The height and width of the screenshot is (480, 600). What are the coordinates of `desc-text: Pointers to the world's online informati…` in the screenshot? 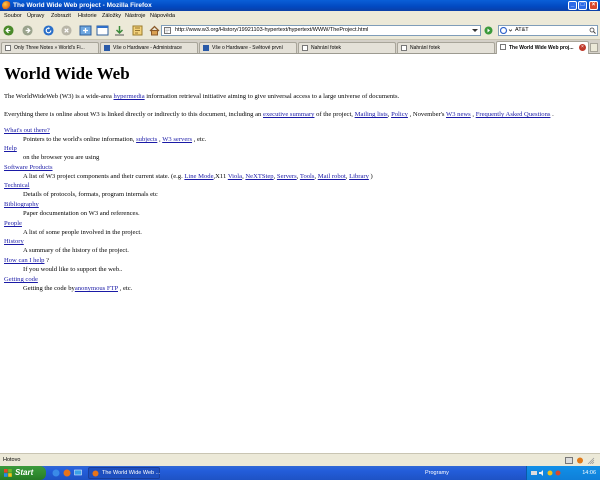 It's located at (79, 139).